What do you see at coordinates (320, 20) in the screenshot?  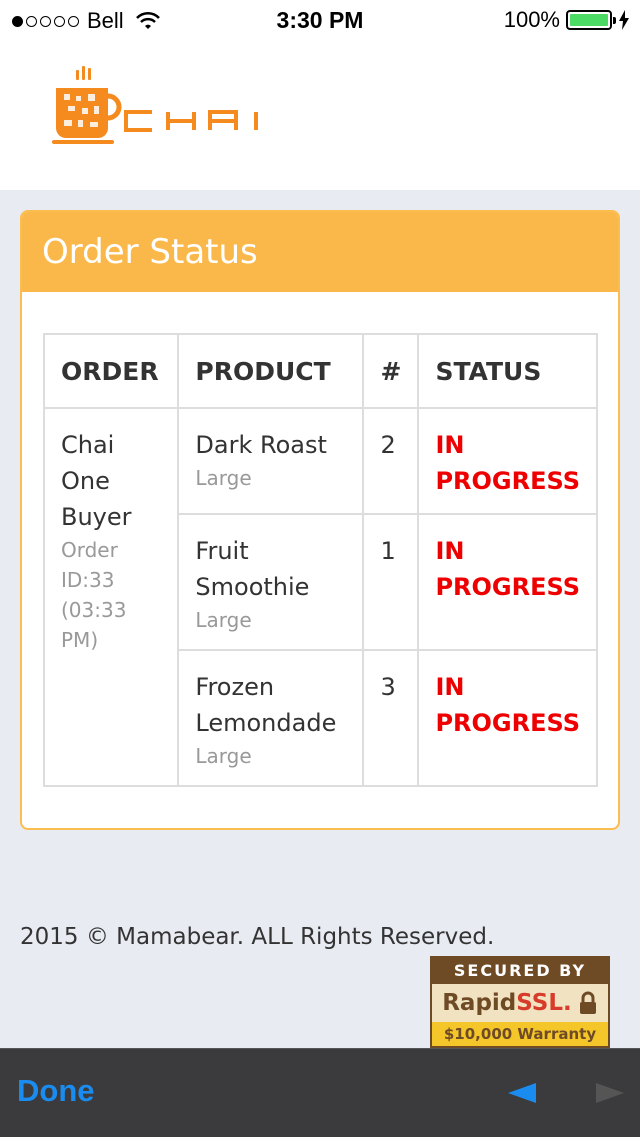 I see `status-bar: Bell 3:30 PM 100%` at bounding box center [320, 20].